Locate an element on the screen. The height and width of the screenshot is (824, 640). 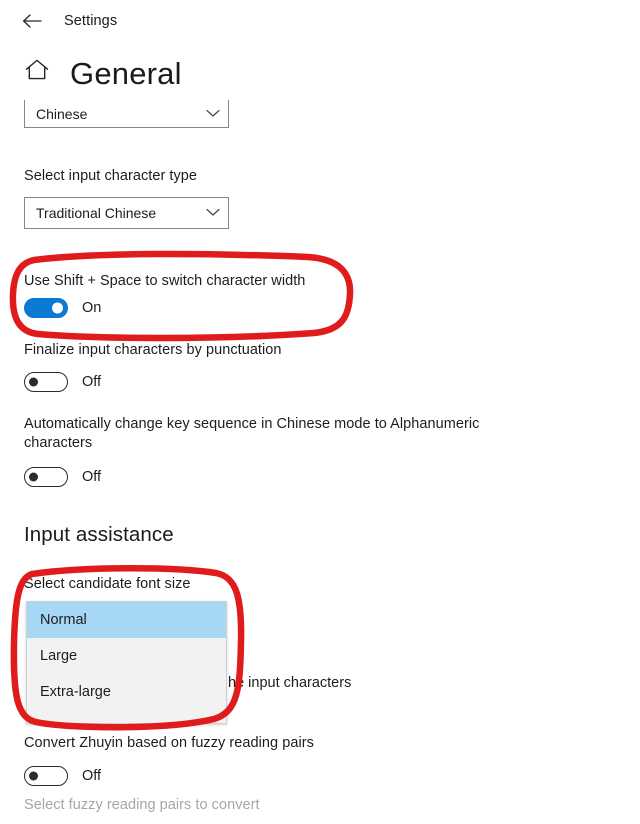
auto-key-sequence-toggle-row: Off is located at coordinates (62, 477).